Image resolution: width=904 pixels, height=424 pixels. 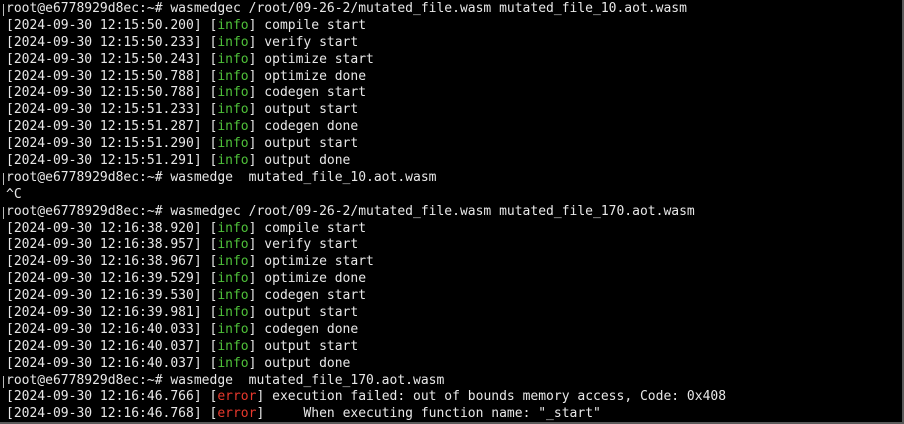 I want to click on log-timestamp: [2024-09-30 12:15:51.287], so click(x=104, y=127).